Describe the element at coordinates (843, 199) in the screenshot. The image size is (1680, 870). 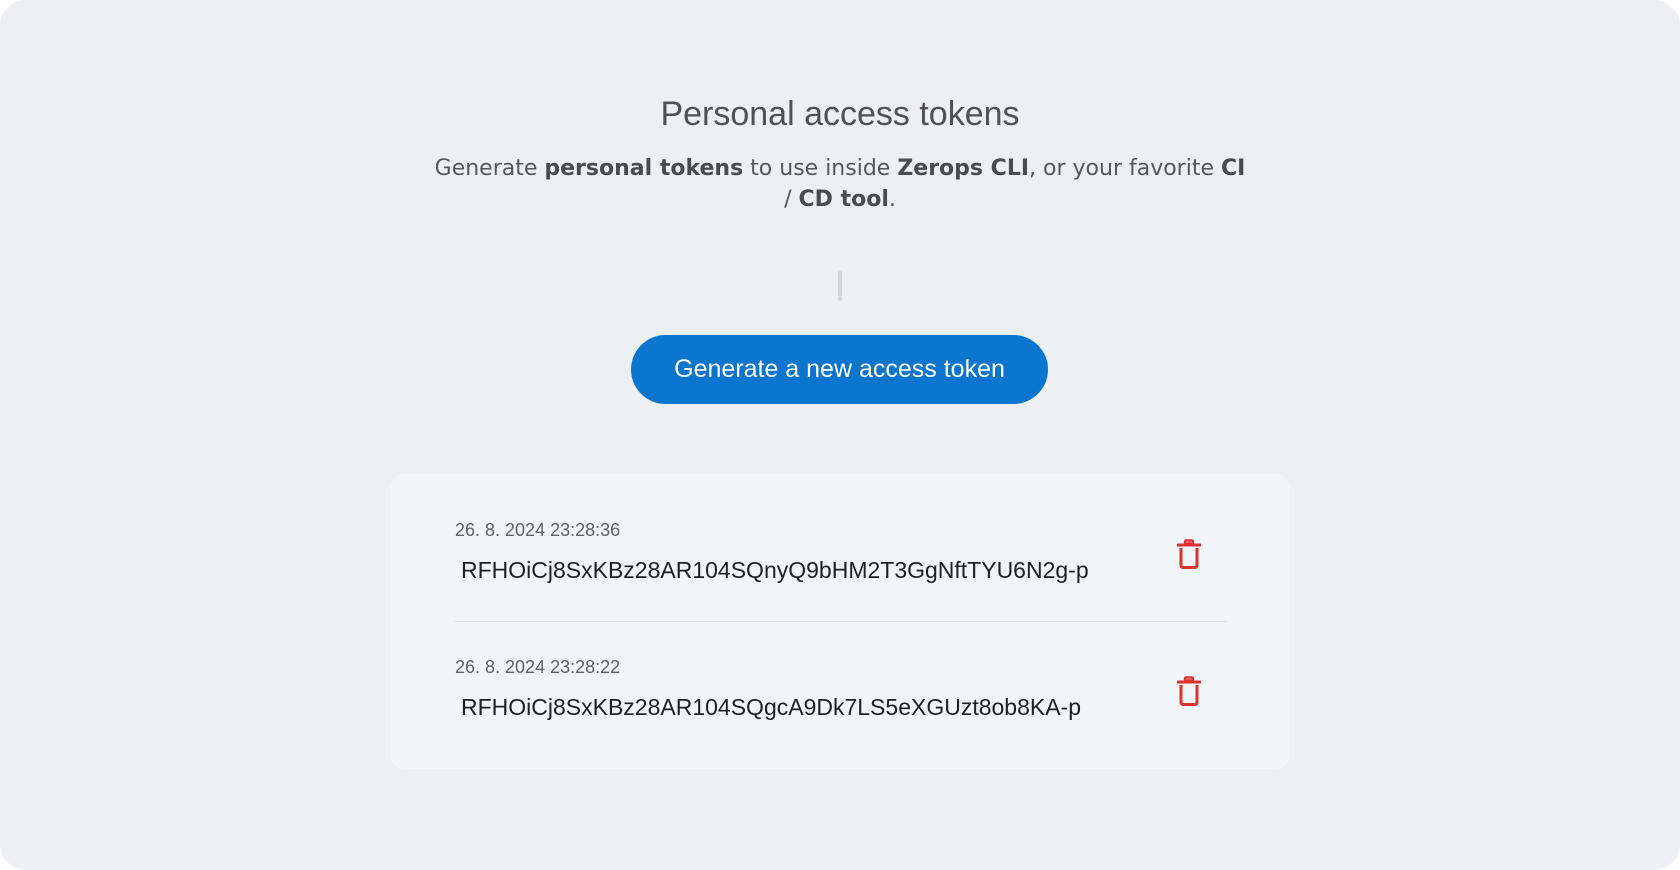
I see `subtitle-bold-cd-tool: CD tool` at that location.